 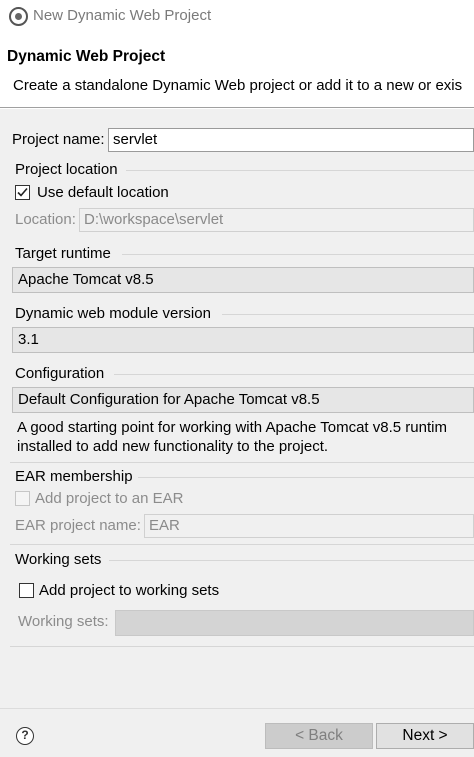 I want to click on project-name-label: Project name:, so click(x=58, y=139).